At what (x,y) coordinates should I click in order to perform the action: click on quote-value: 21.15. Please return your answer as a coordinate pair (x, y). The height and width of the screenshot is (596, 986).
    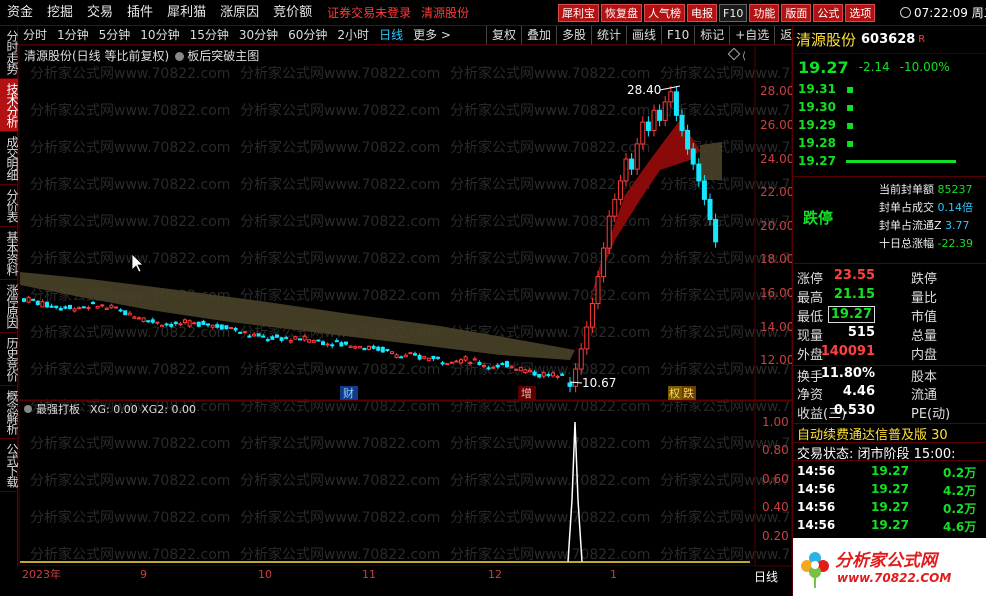
    Looking at the image, I should click on (854, 294).